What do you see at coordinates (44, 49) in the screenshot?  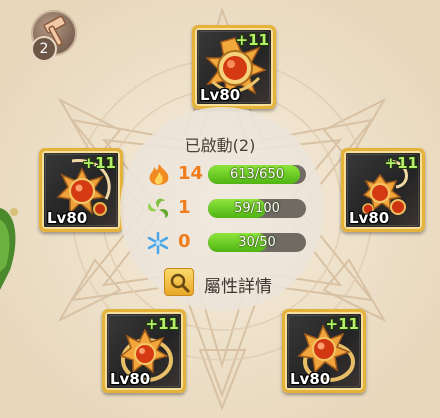 I see `forge-count-badge: 2` at bounding box center [44, 49].